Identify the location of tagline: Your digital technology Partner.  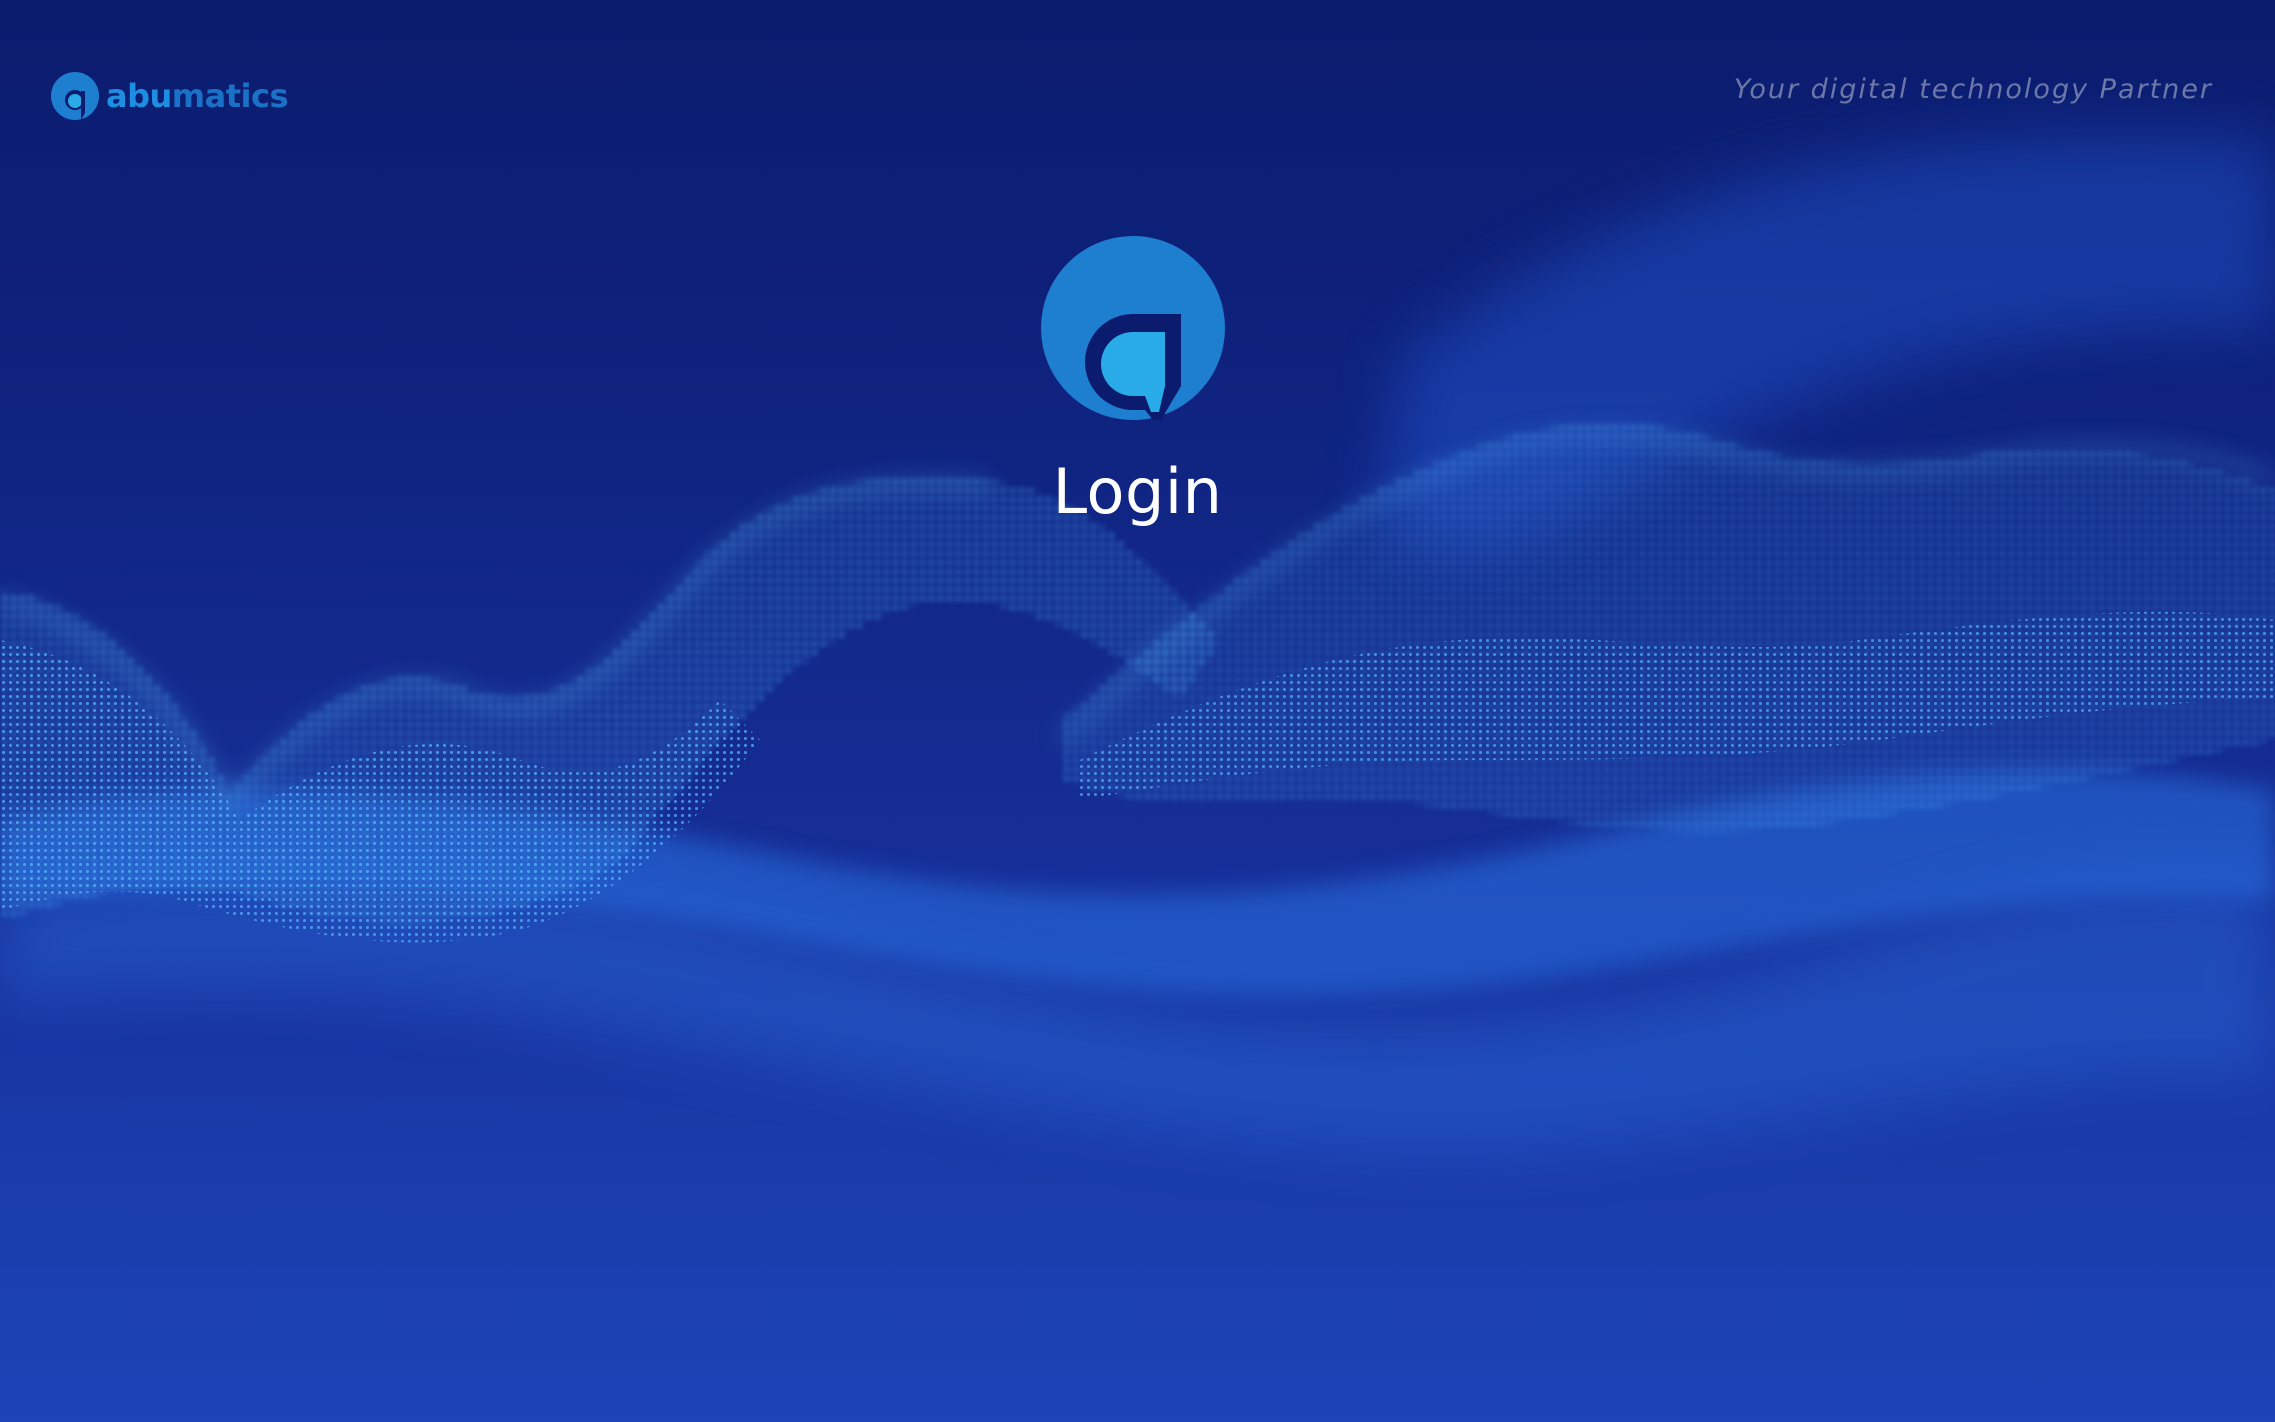
(1973, 89).